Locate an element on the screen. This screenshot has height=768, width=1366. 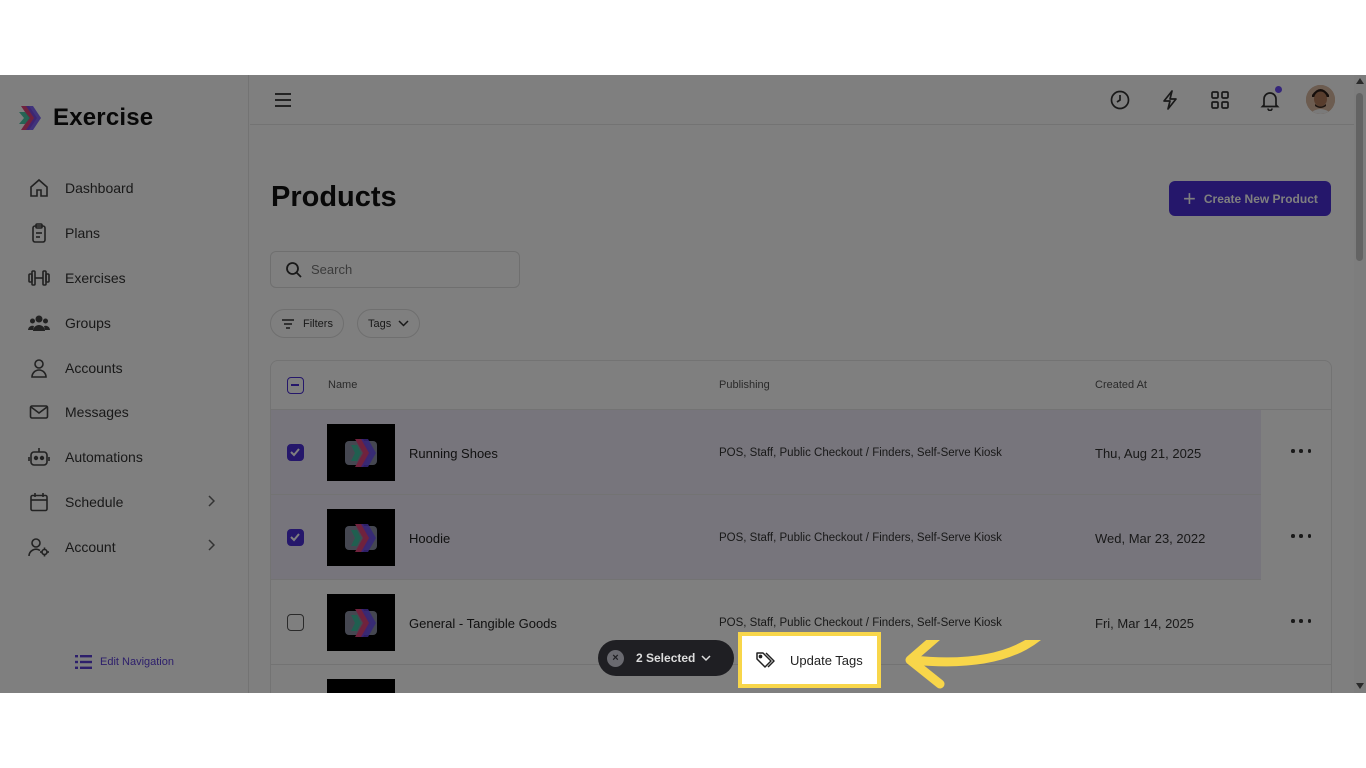
sidebar-item-plans: Plans is located at coordinates (124, 233).